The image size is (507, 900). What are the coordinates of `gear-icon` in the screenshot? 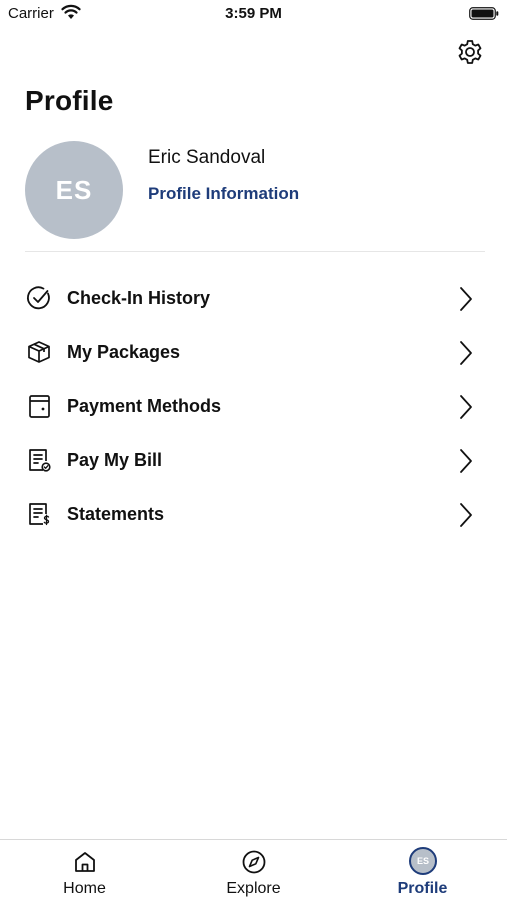 It's located at (470, 52).